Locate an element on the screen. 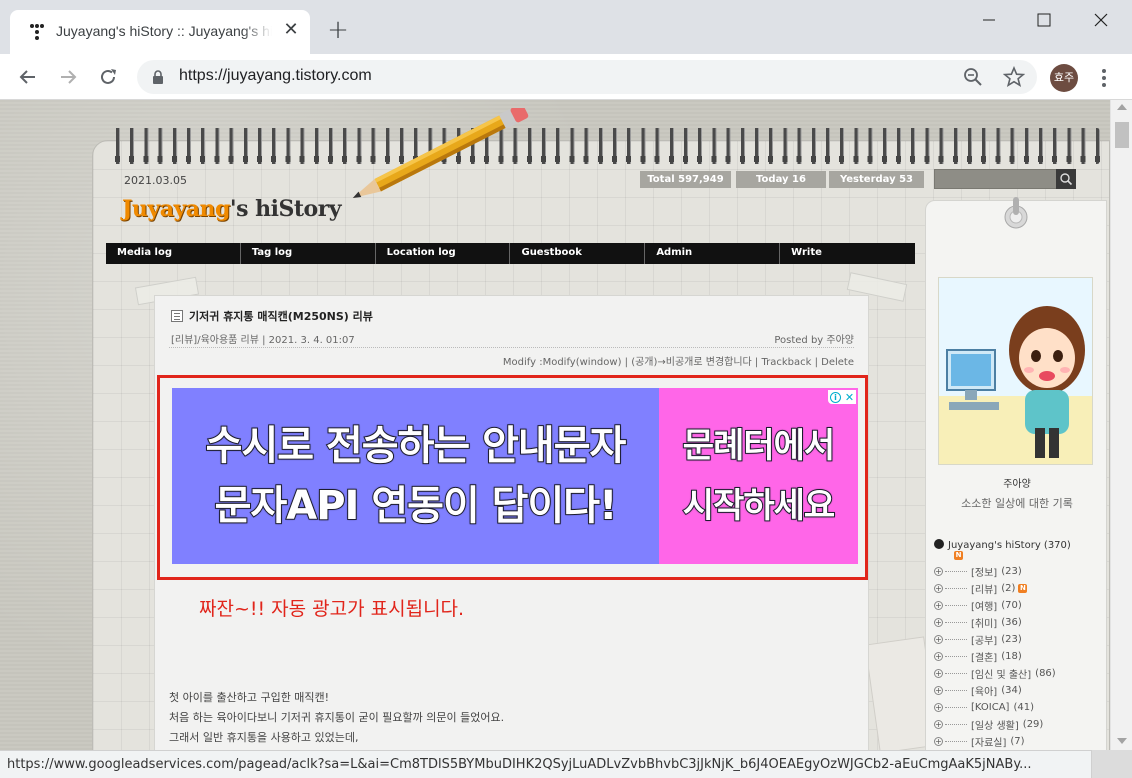  search-icon is located at coordinates (1066, 179).